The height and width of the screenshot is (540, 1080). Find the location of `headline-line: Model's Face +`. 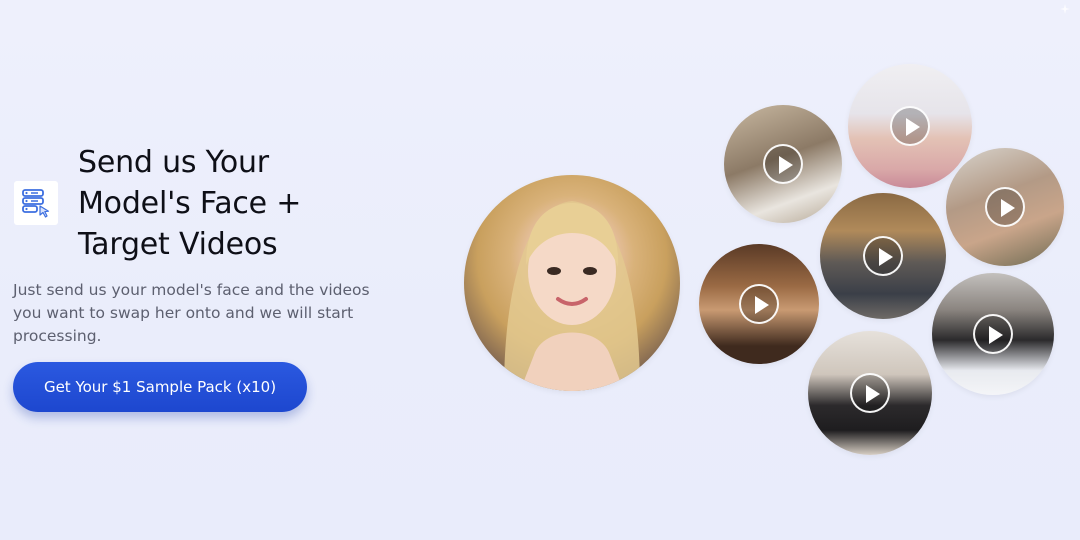

headline-line: Model's Face + is located at coordinates (190, 203).